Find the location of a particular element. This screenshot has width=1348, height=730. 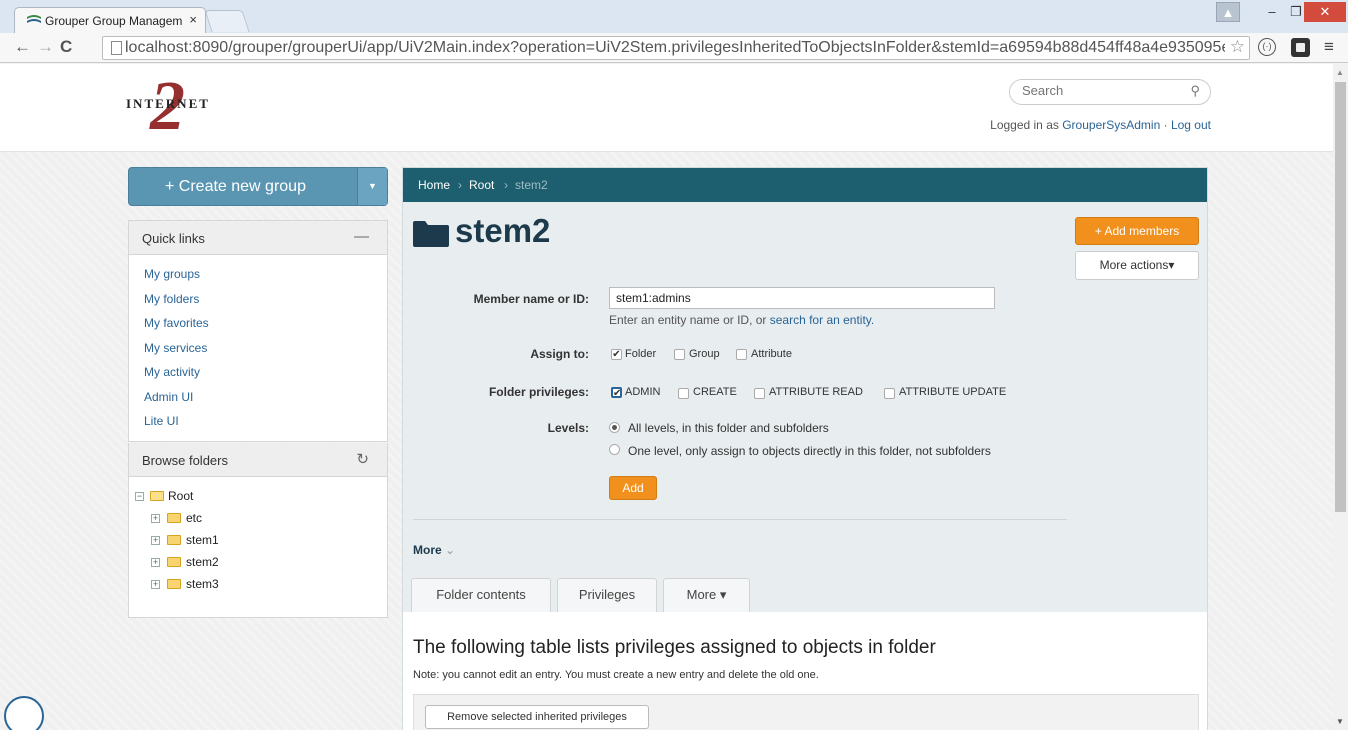

scrollbar-thumb is located at coordinates (1340, 297).